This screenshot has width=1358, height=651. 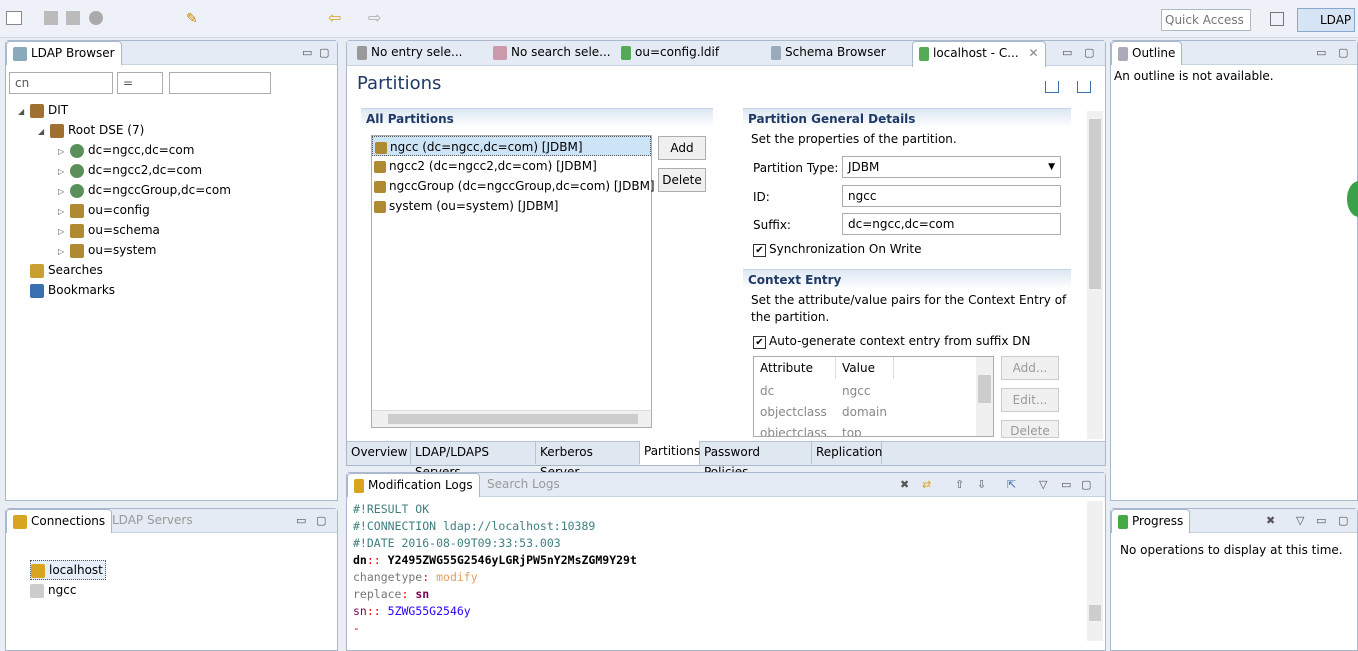 What do you see at coordinates (756, 460) in the screenshot?
I see `page-tab: Password Policies` at bounding box center [756, 460].